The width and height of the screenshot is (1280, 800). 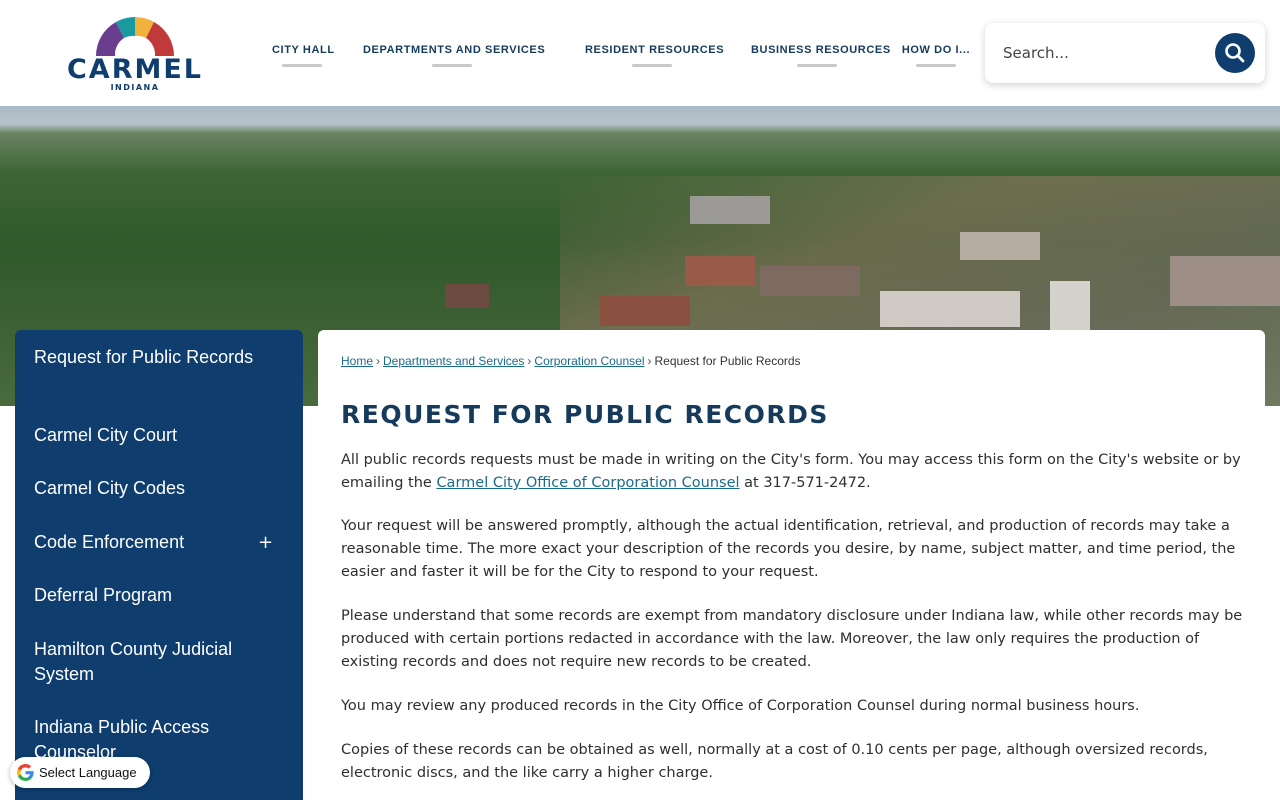 What do you see at coordinates (727, 361) in the screenshot?
I see `breadcrumb-current: Request for Public Records` at bounding box center [727, 361].